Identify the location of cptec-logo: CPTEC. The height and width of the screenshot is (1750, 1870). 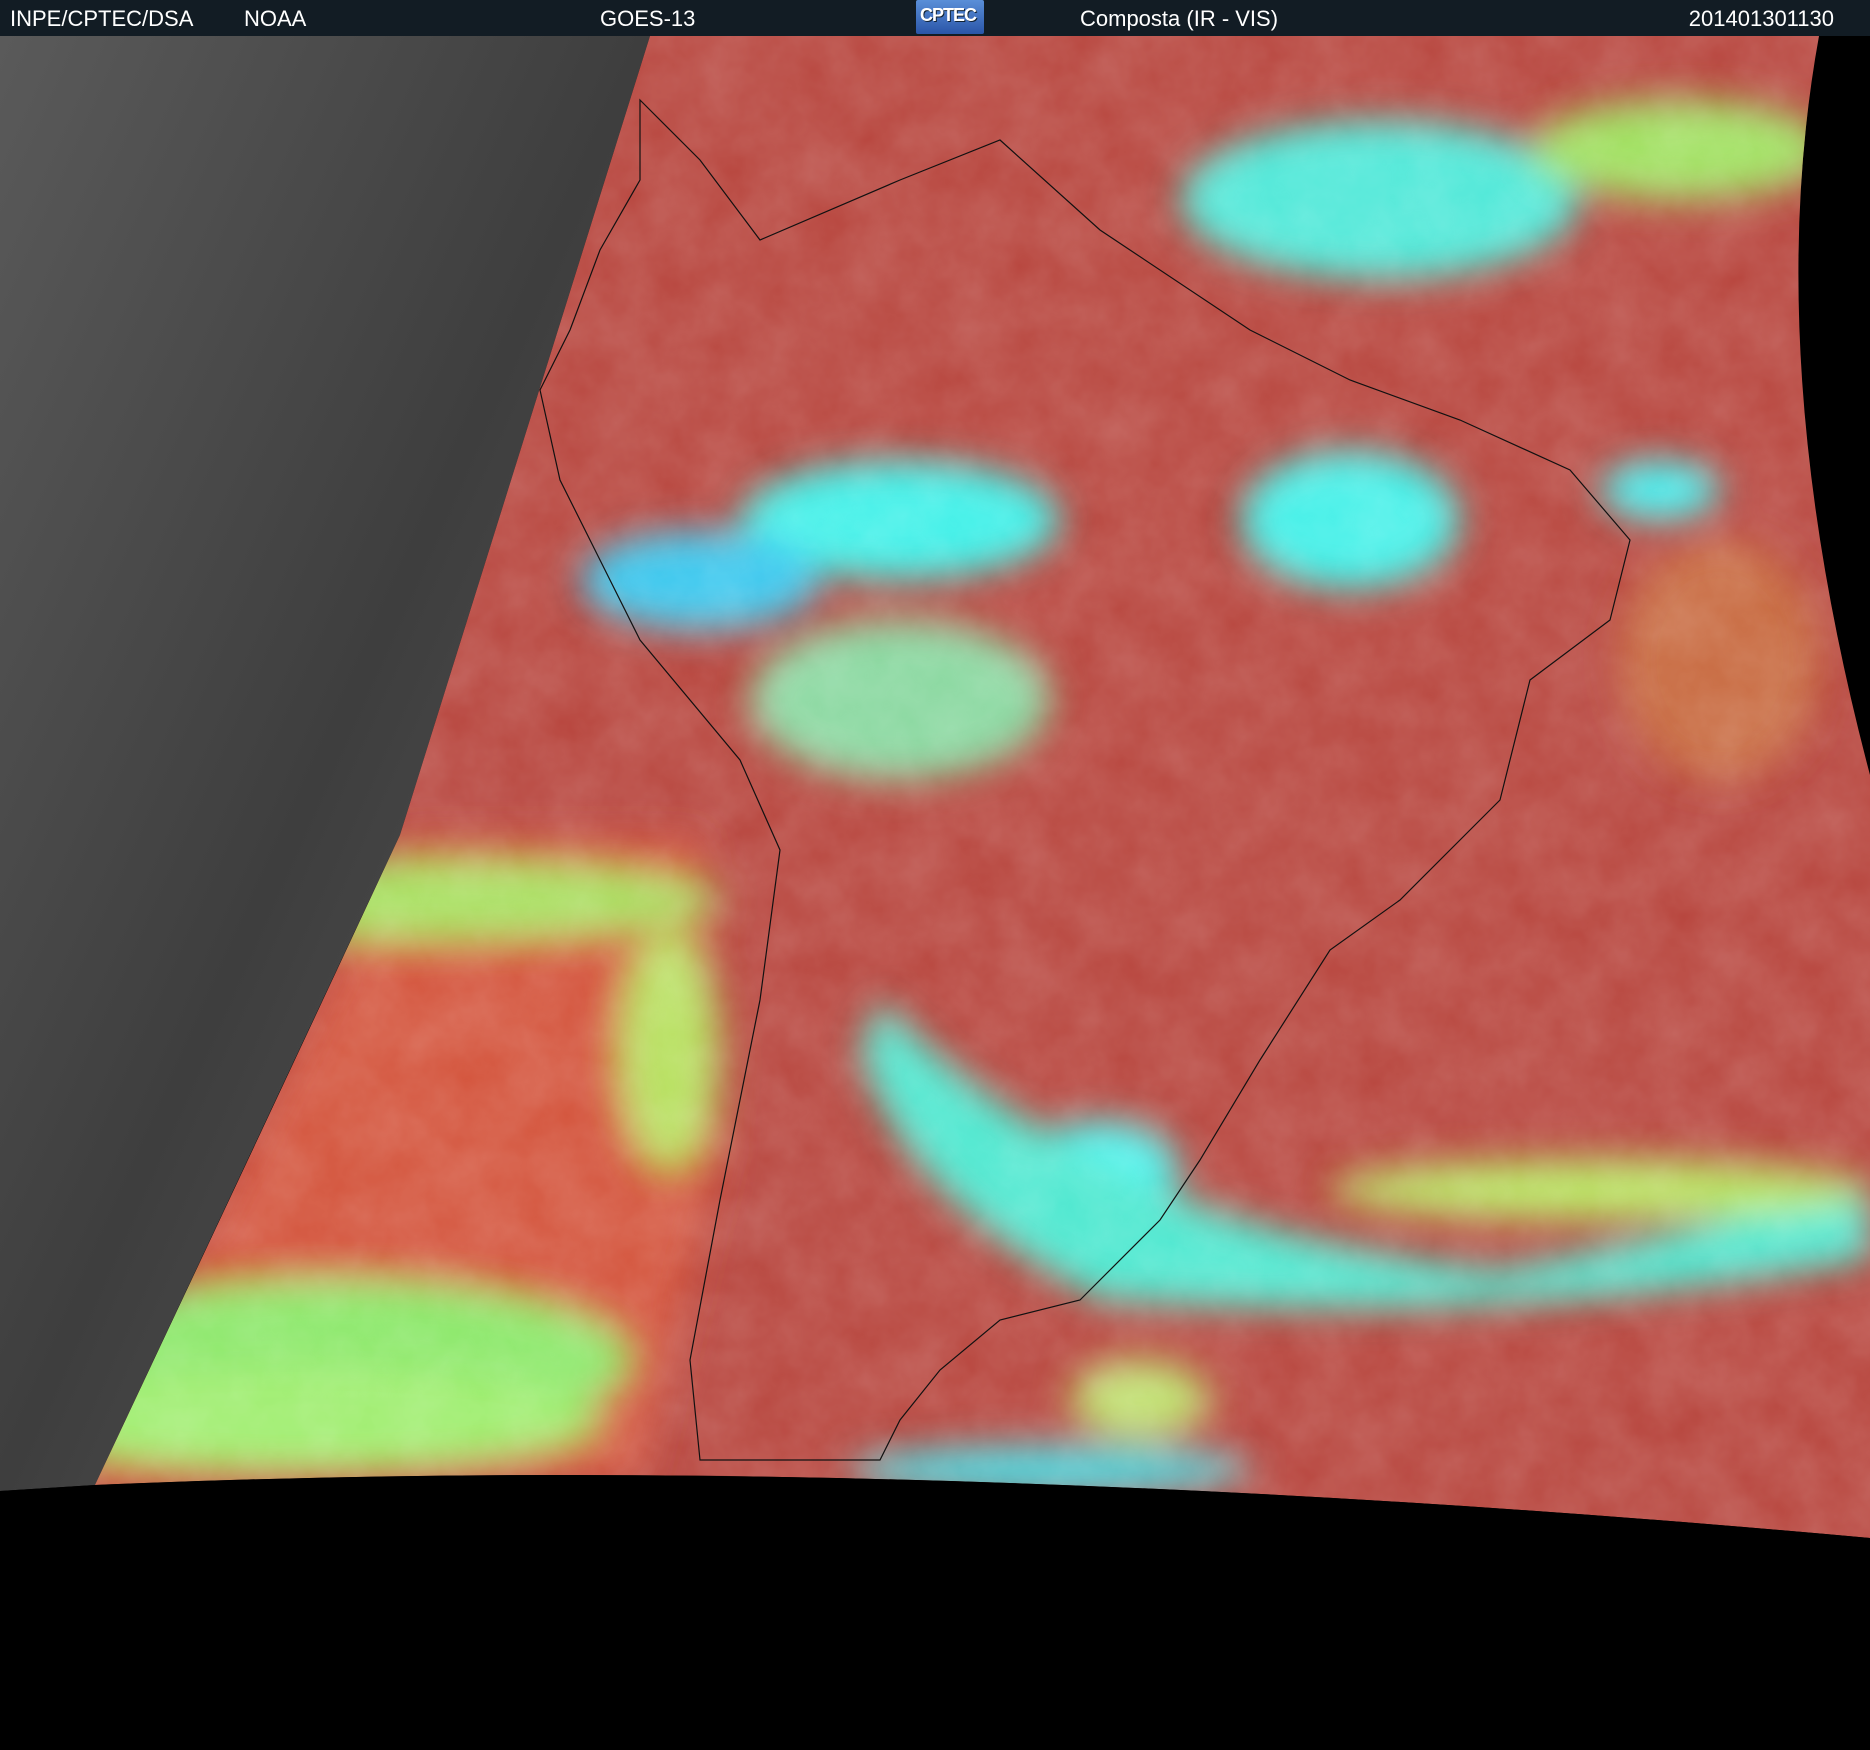
(950, 17).